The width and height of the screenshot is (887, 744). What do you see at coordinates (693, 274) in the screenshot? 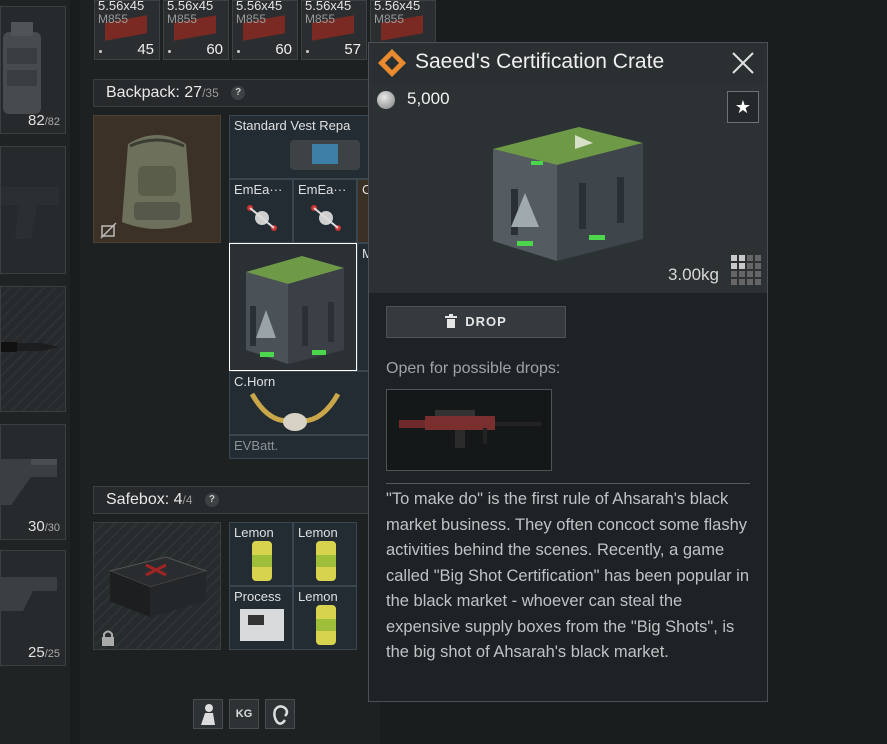
I see `item-weight: 3.00kg` at bounding box center [693, 274].